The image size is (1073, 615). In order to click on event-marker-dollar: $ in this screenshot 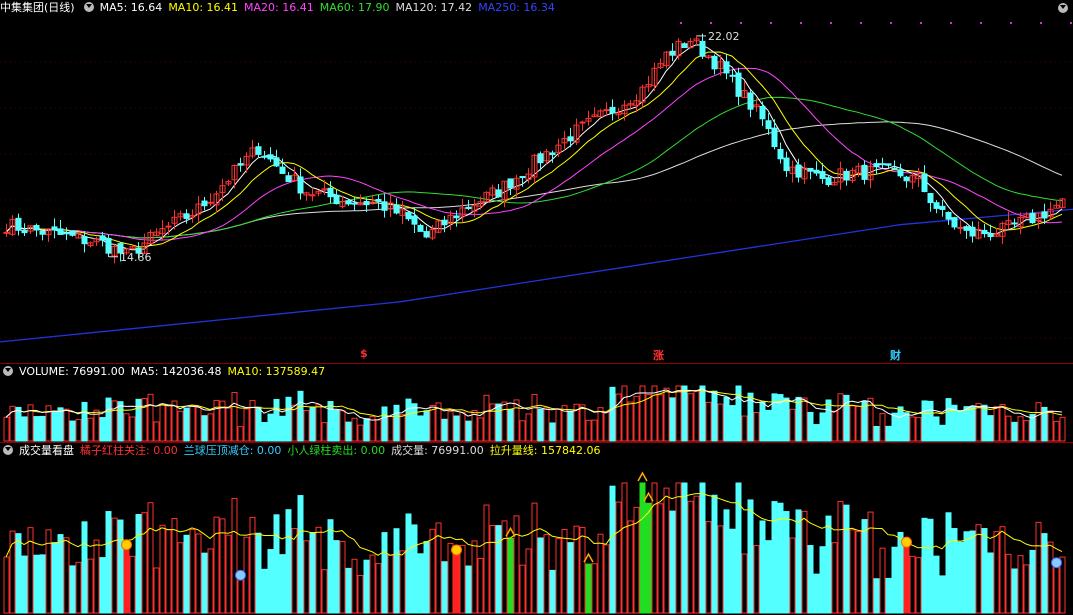, I will do `click(364, 353)`.